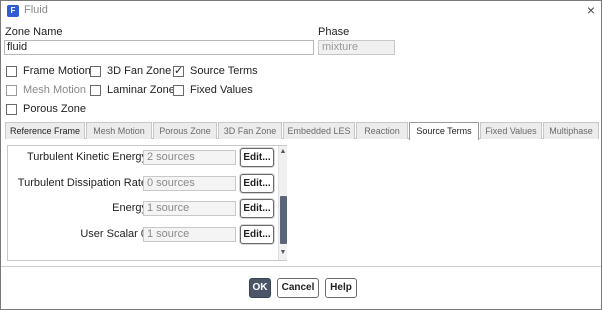 This screenshot has width=602, height=310. What do you see at coordinates (591, 10) in the screenshot?
I see `close-icon: ×` at bounding box center [591, 10].